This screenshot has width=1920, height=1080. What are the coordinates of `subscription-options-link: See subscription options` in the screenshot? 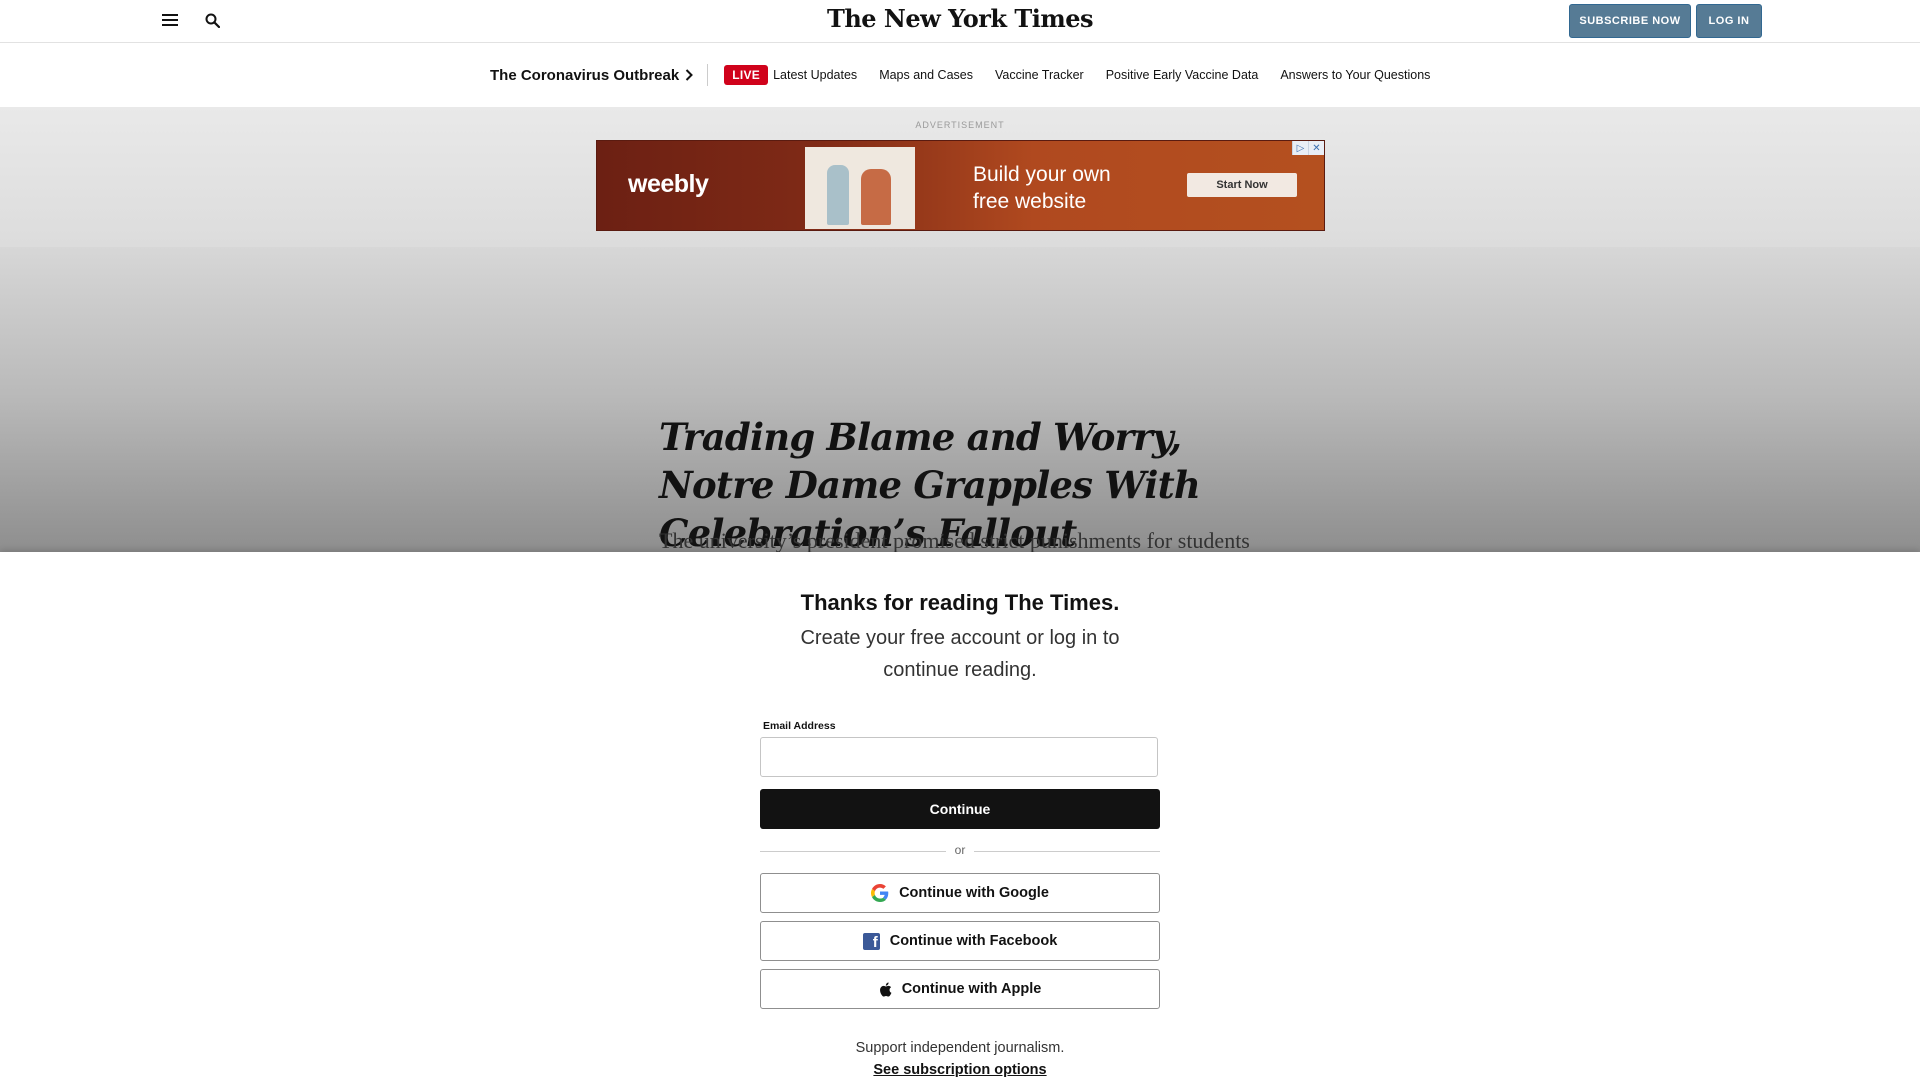 It's located at (959, 1070).